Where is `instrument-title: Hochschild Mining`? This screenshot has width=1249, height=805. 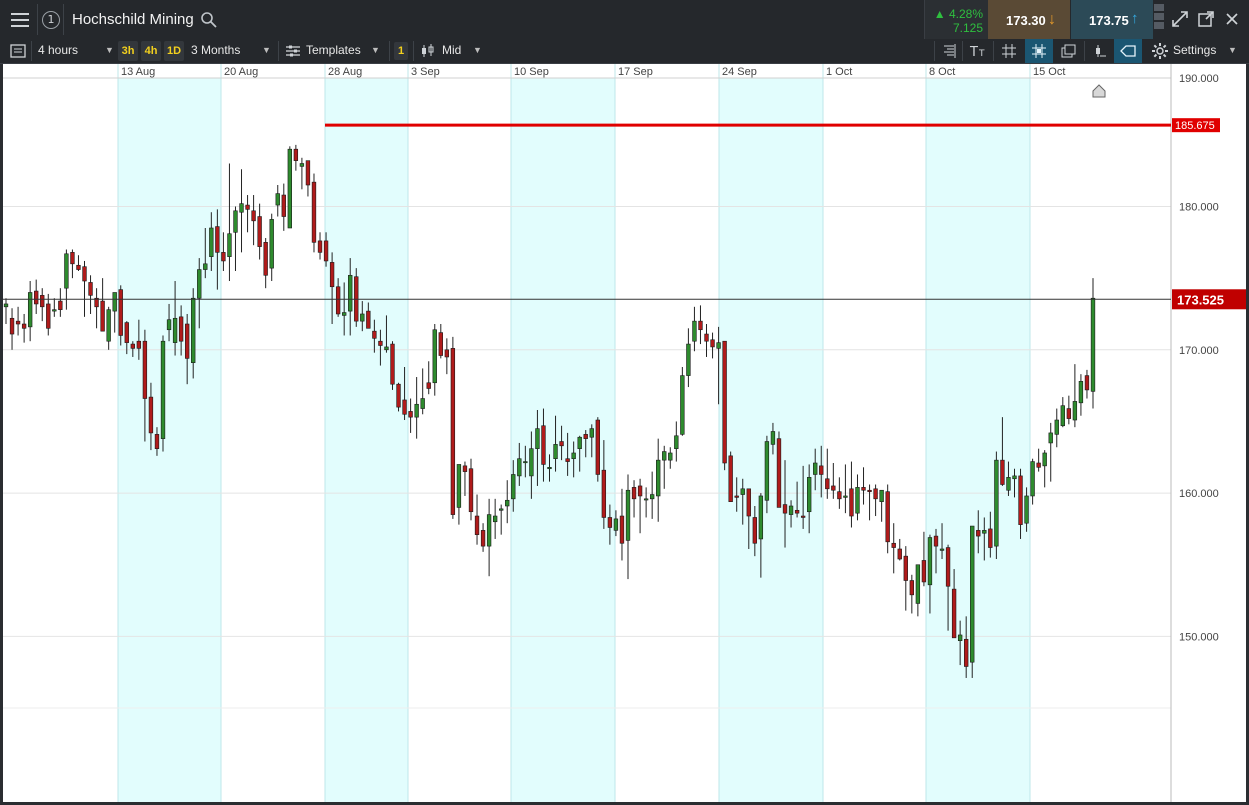
instrument-title: Hochschild Mining is located at coordinates (133, 19).